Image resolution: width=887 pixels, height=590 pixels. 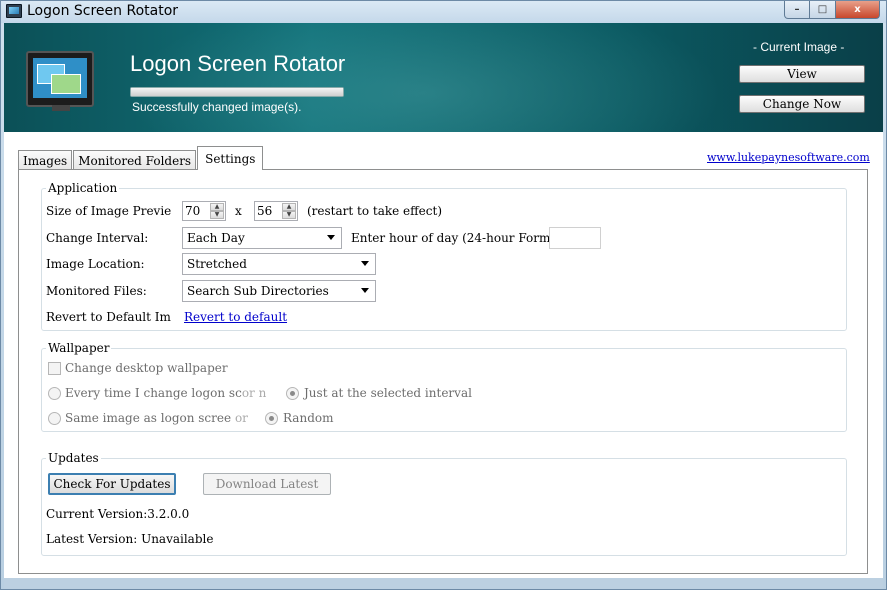 What do you see at coordinates (788, 157) in the screenshot?
I see `website-link: www.lukepaynesoftware.com` at bounding box center [788, 157].